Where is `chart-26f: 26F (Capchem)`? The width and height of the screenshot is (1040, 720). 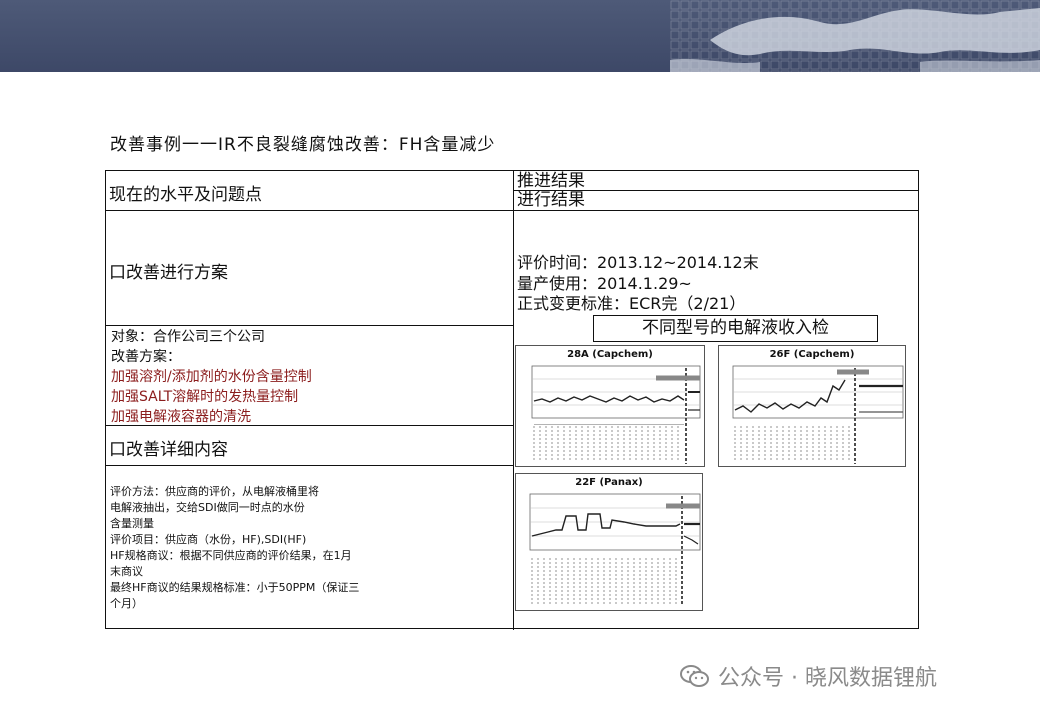
chart-26f: 26F (Capchem) is located at coordinates (812, 406).